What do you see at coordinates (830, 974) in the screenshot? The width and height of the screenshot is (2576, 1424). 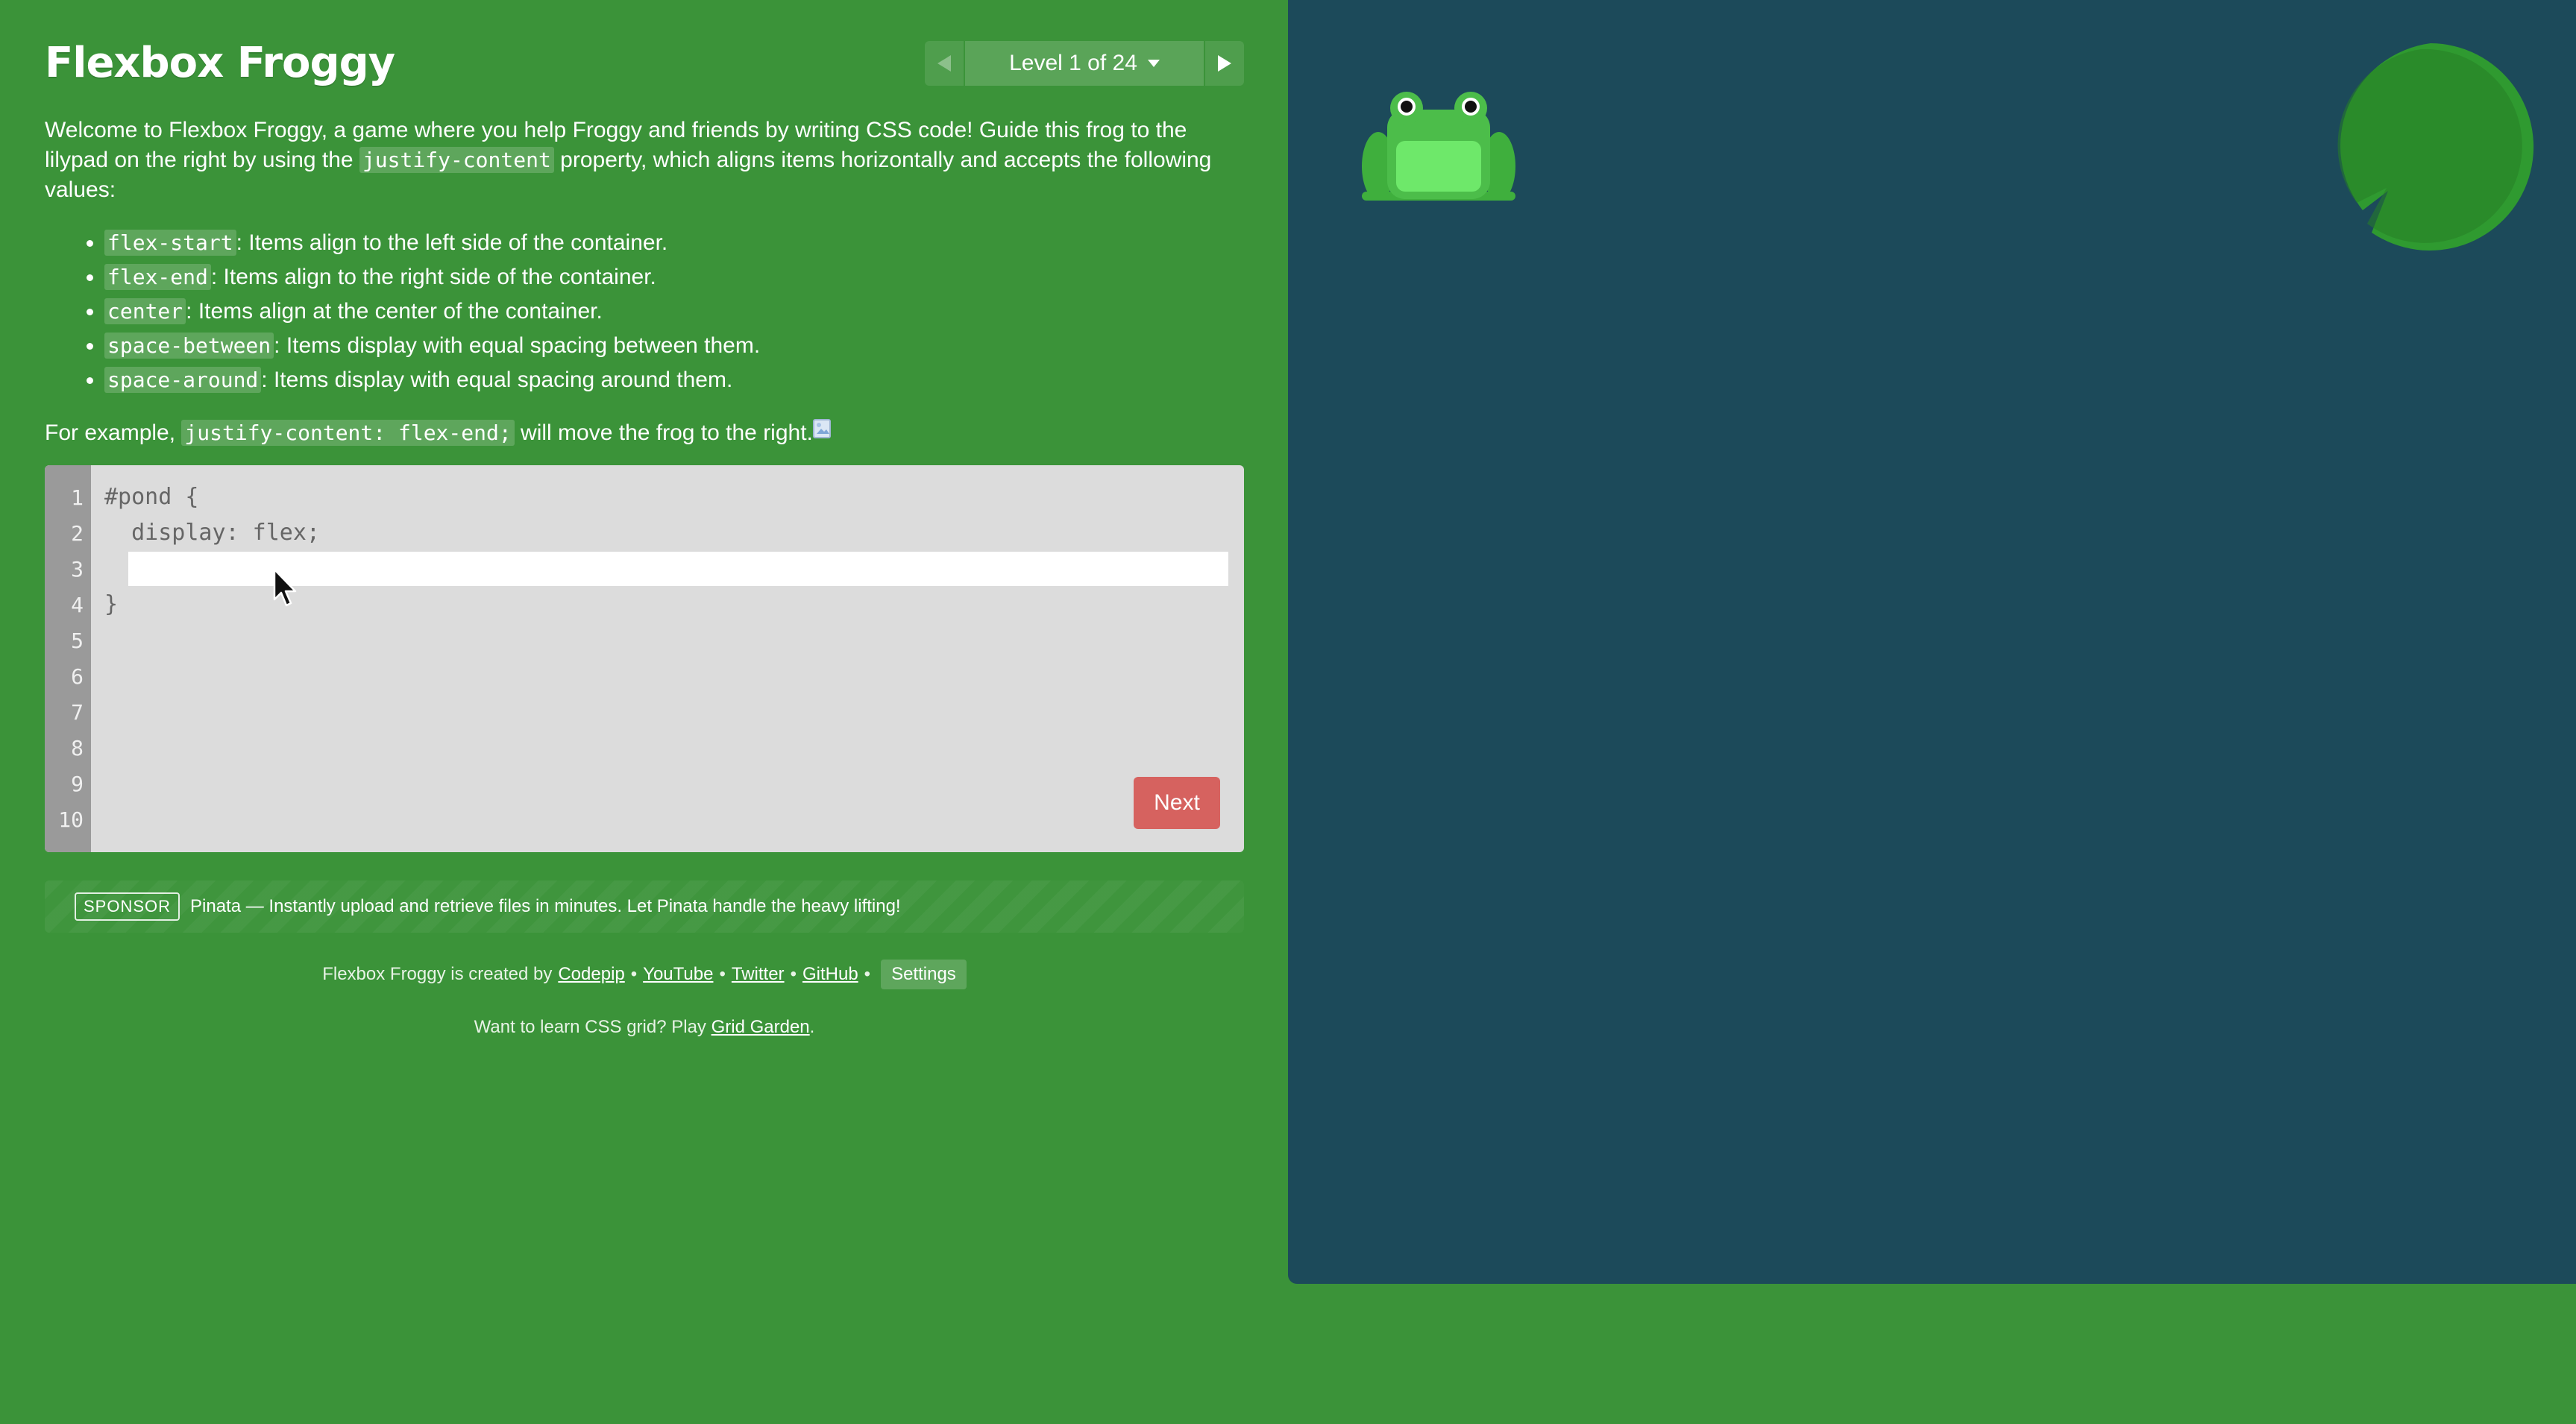 I see `github-link: GitHub` at bounding box center [830, 974].